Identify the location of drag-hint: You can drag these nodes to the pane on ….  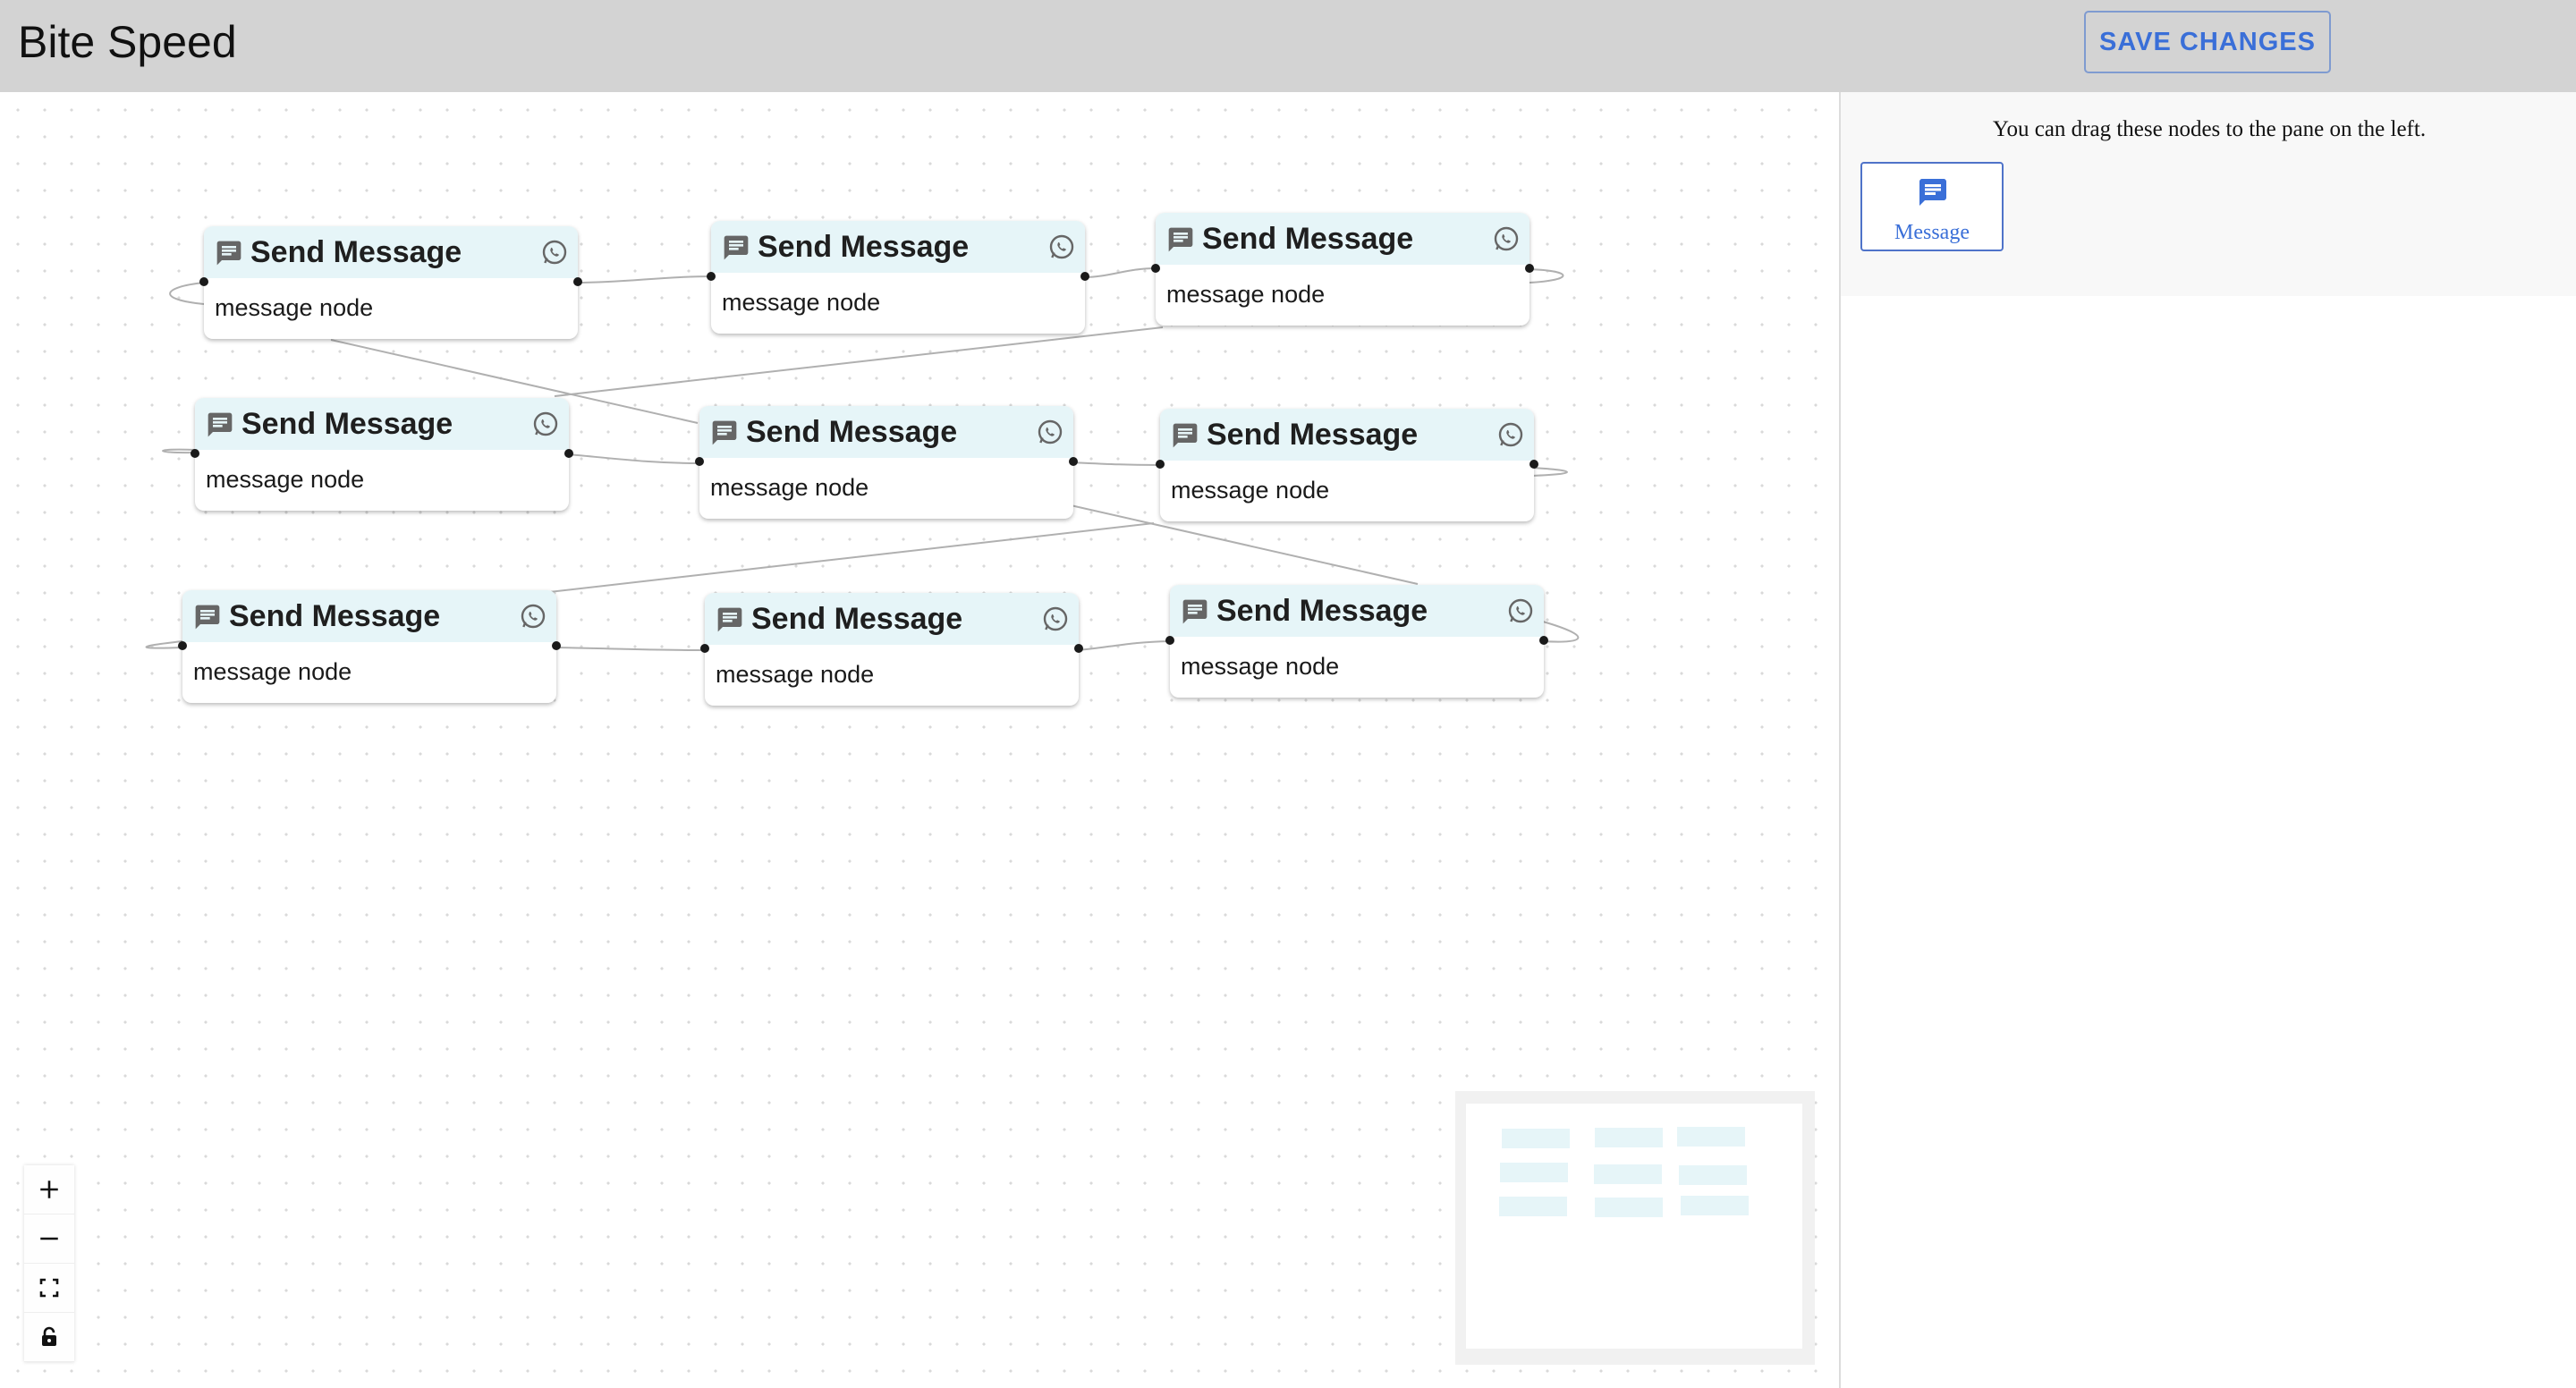
(2209, 129).